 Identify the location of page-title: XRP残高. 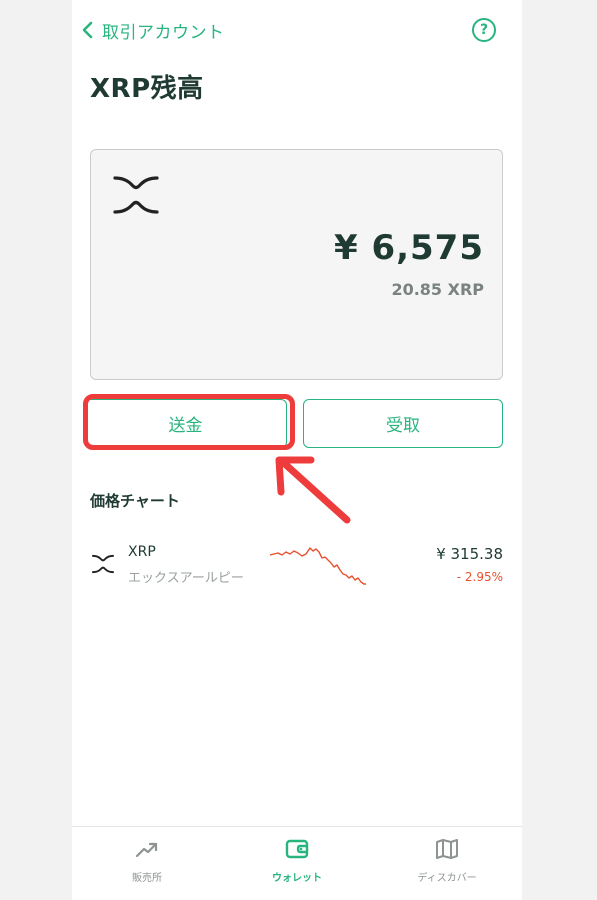
(147, 89).